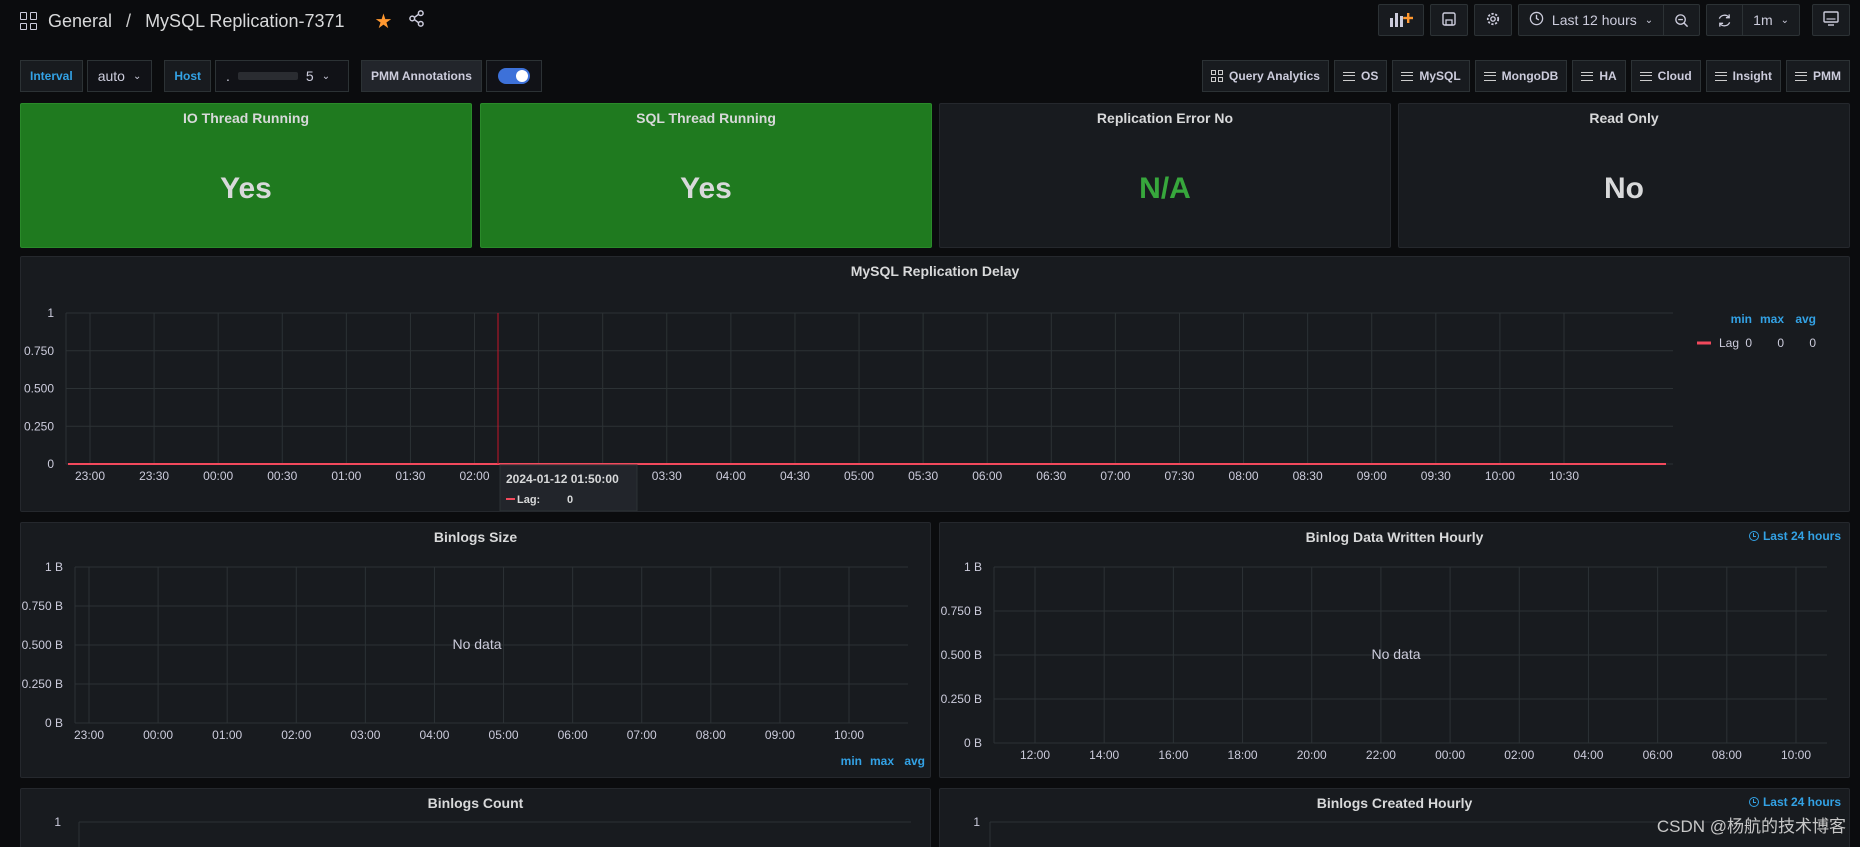 This screenshot has width=1860, height=847. I want to click on dashboards-grid-icon, so click(29, 21).